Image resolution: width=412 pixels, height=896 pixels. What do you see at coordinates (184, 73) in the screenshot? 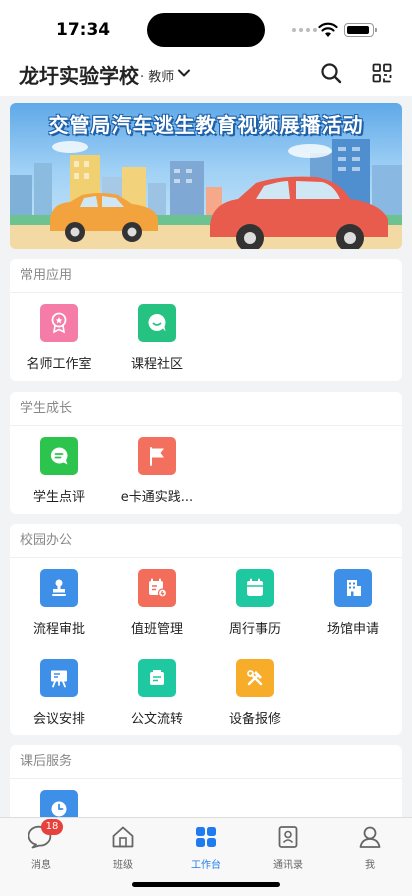
I see `chevron-down-icon` at bounding box center [184, 73].